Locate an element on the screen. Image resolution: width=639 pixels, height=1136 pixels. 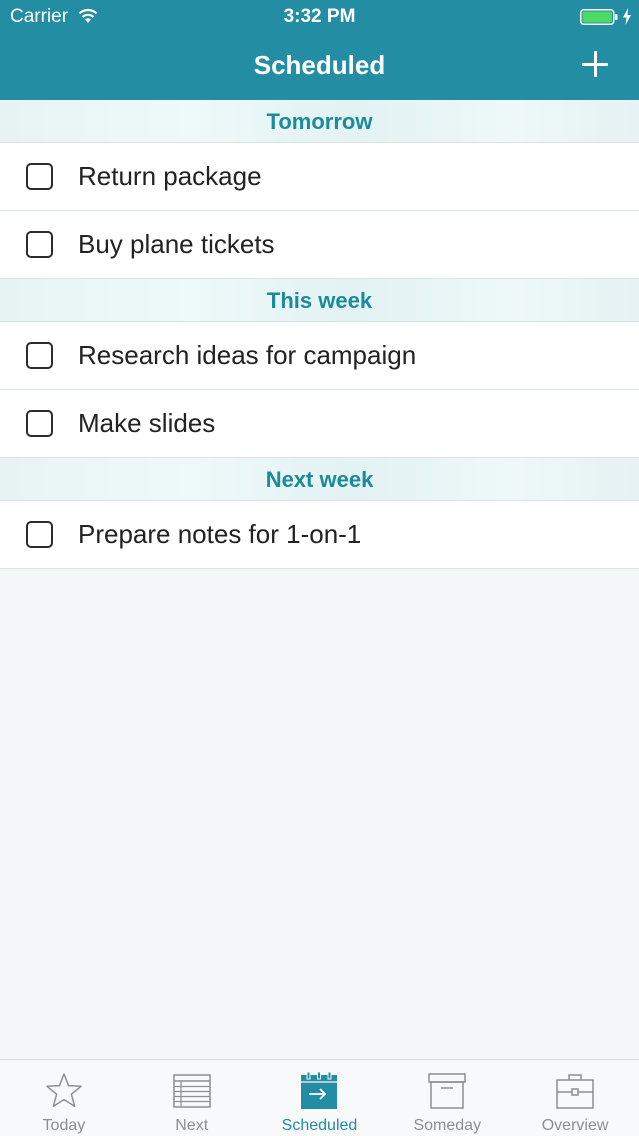
task-row: Return package is located at coordinates (319, 177).